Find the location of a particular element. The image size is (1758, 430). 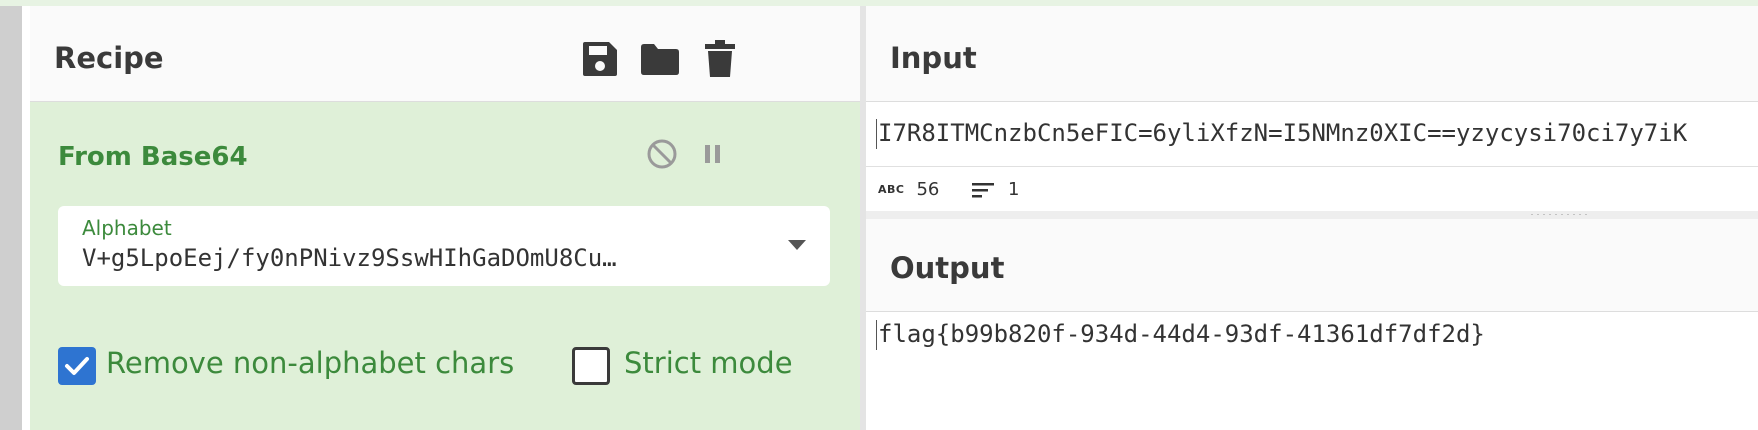

pause-operation-button is located at coordinates (713, 154).